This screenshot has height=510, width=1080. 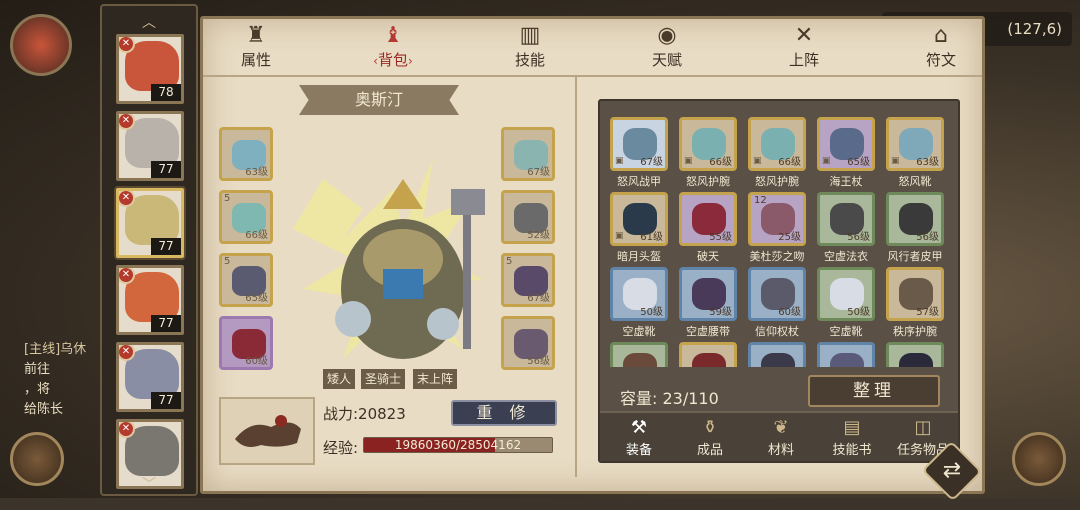 What do you see at coordinates (777, 331) in the screenshot?
I see `item-name: 信仰权杖` at bounding box center [777, 331].